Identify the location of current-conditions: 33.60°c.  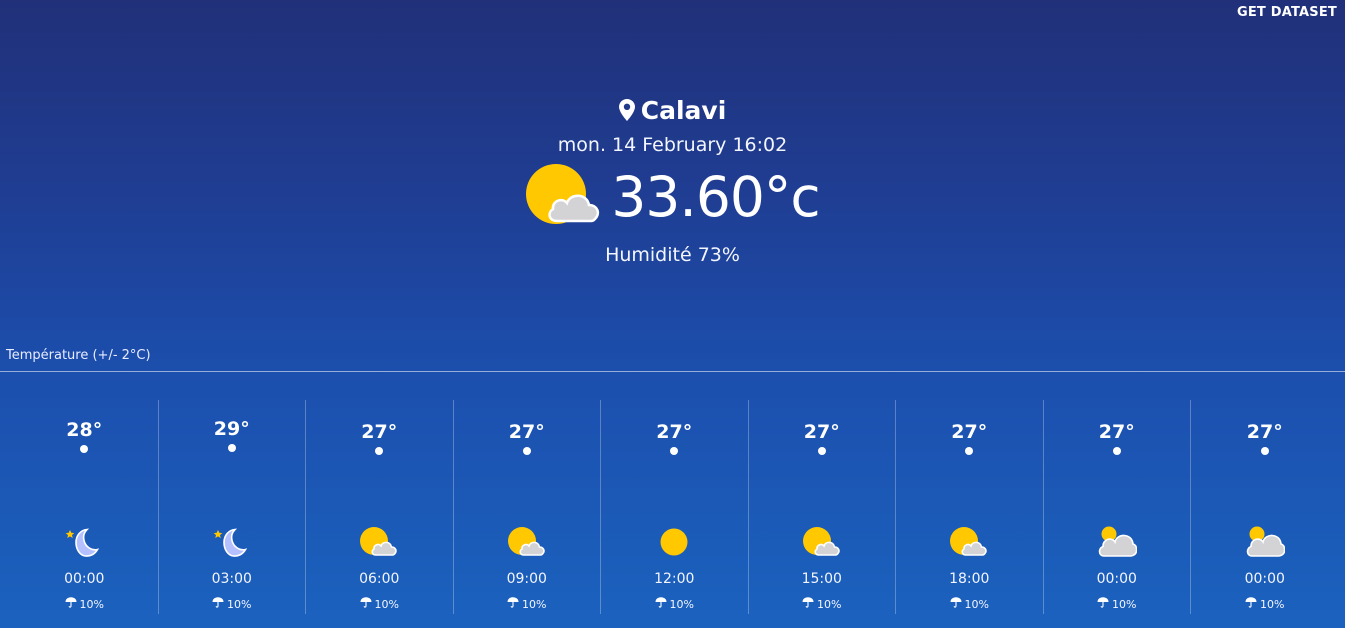
(672, 197).